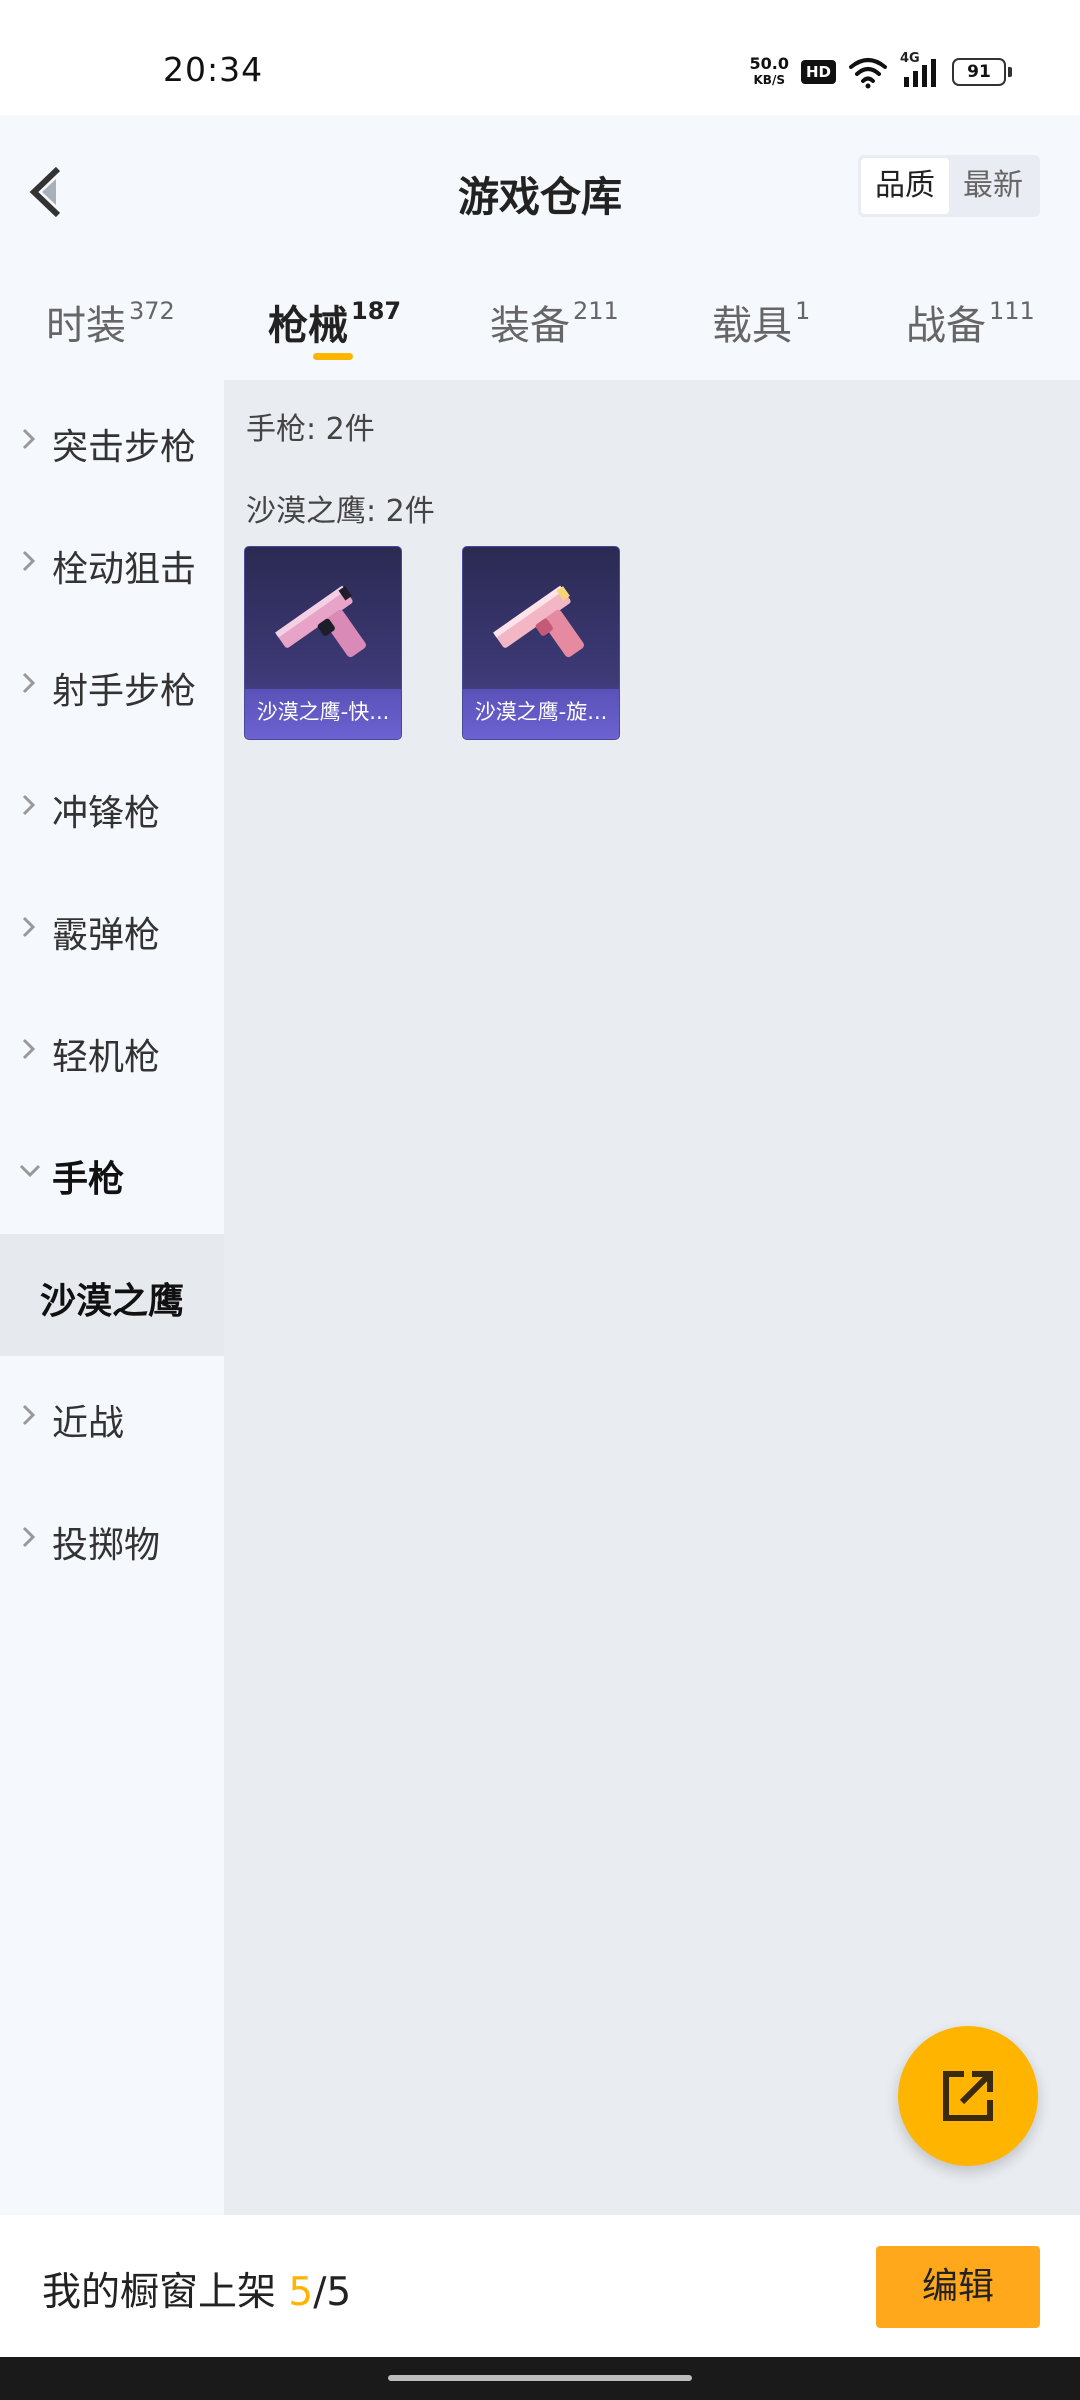 This screenshot has width=1080, height=2400. Describe the element at coordinates (596, 310) in the screenshot. I see `tab-count: 211` at that location.